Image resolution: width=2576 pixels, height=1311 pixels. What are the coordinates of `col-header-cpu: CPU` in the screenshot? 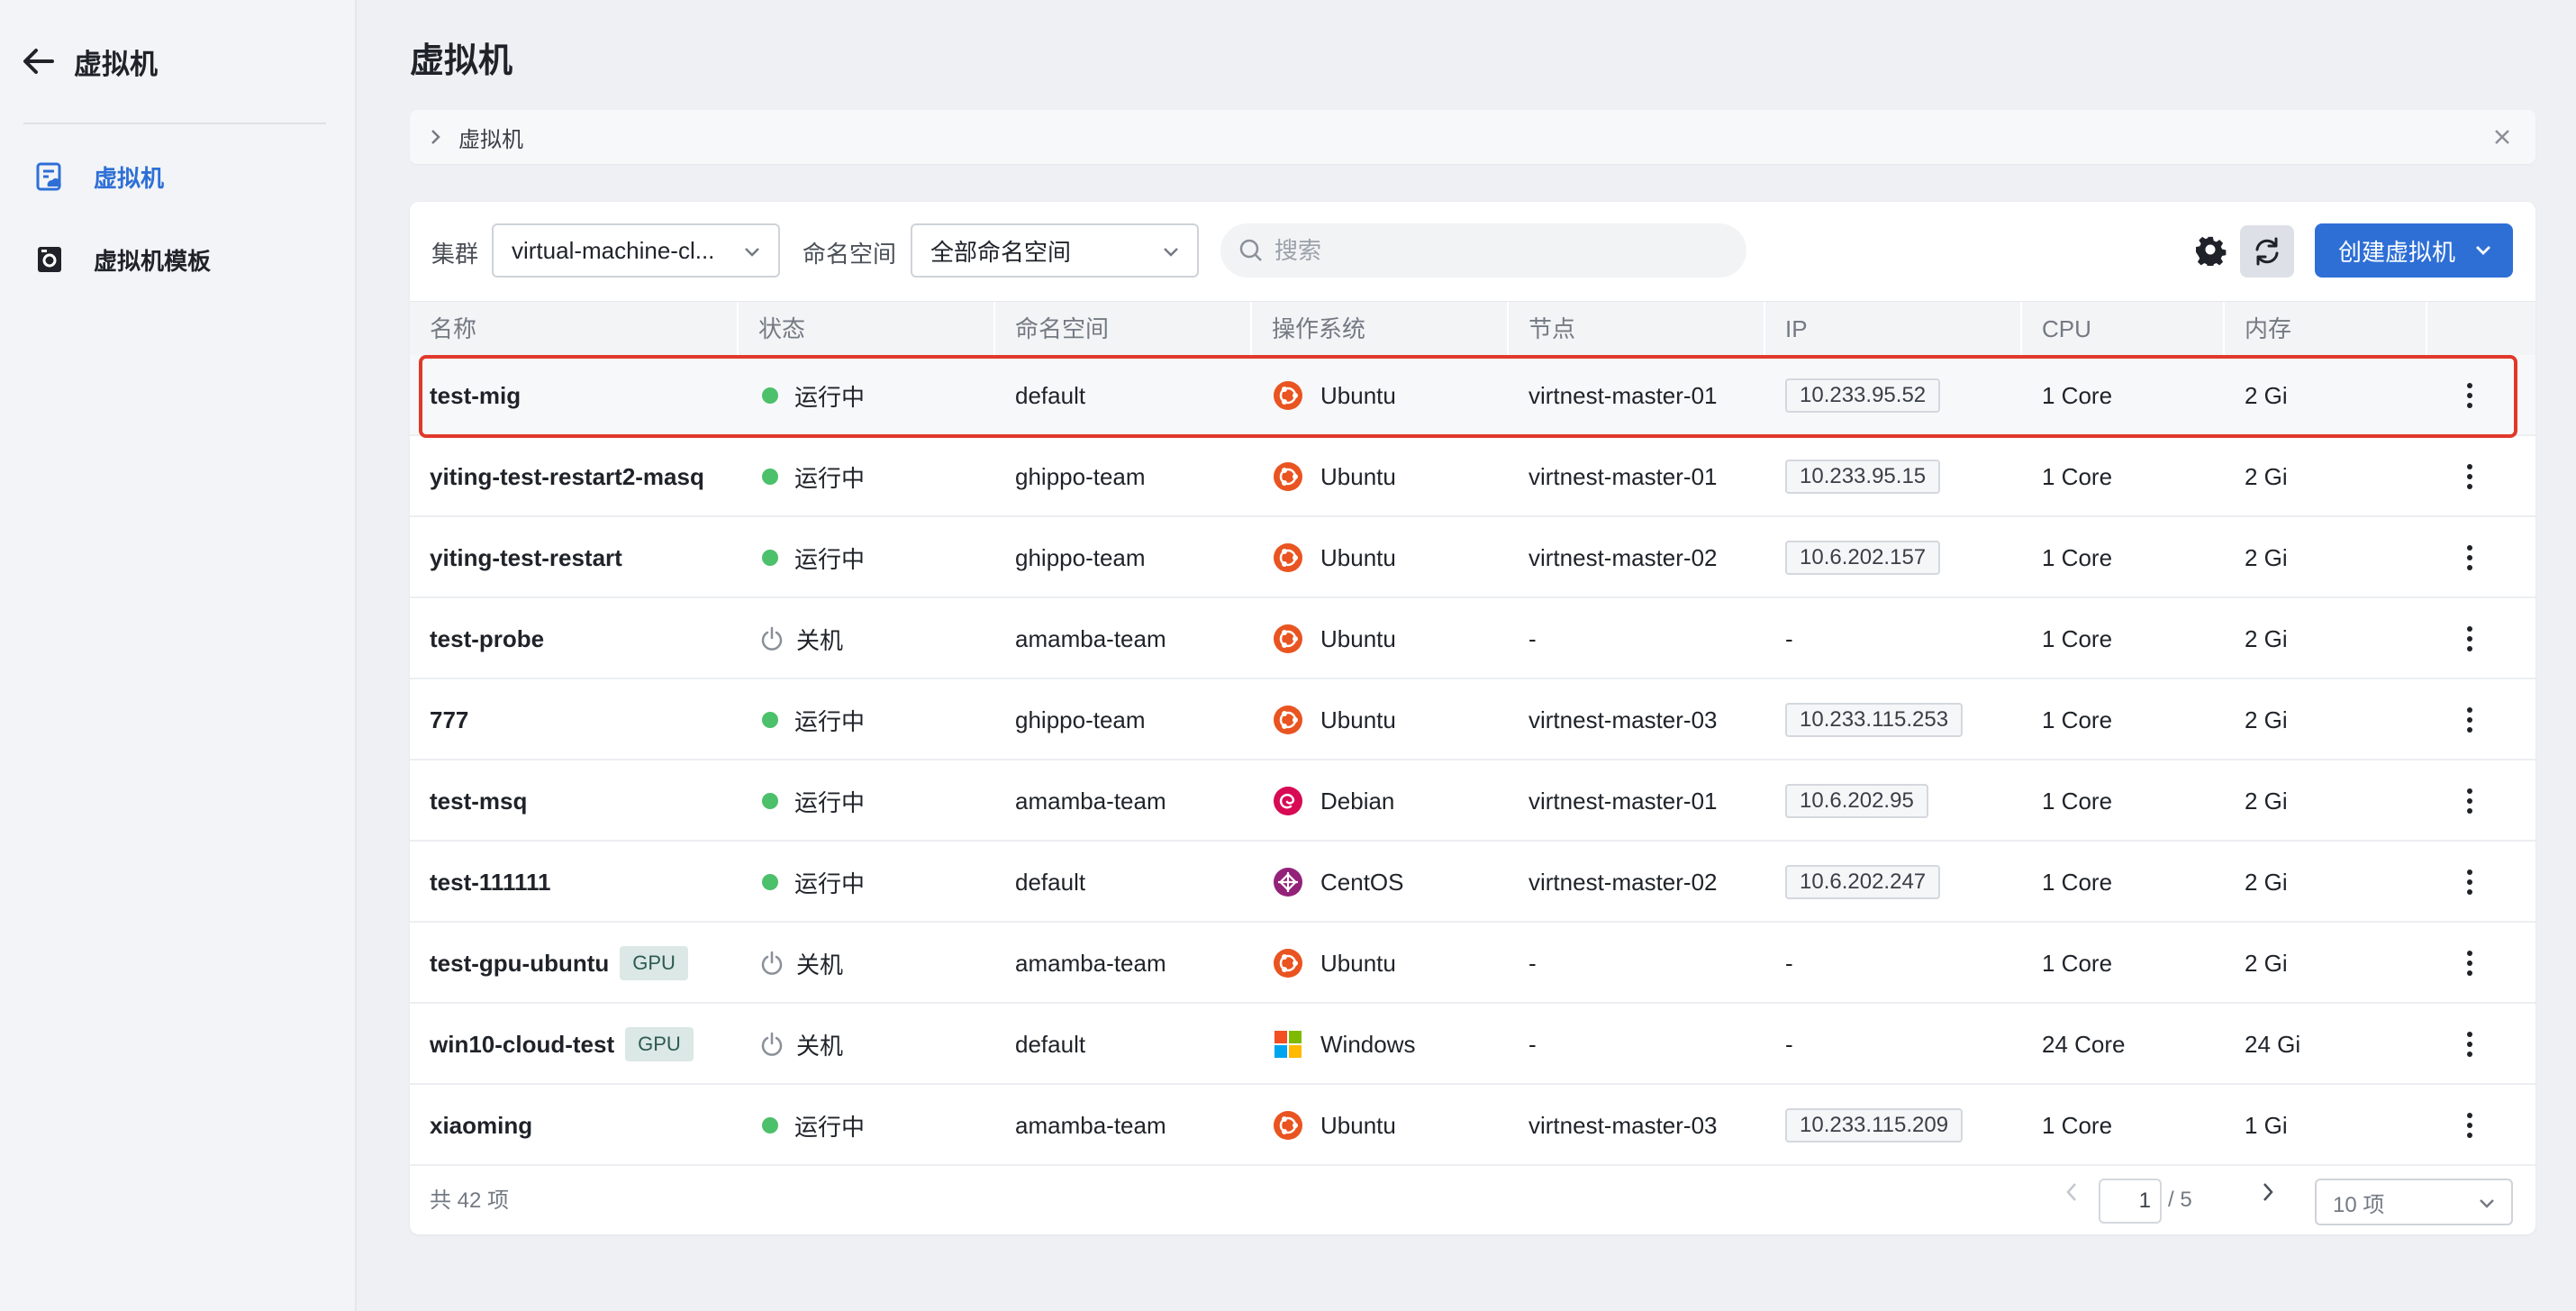 It's located at (2123, 329).